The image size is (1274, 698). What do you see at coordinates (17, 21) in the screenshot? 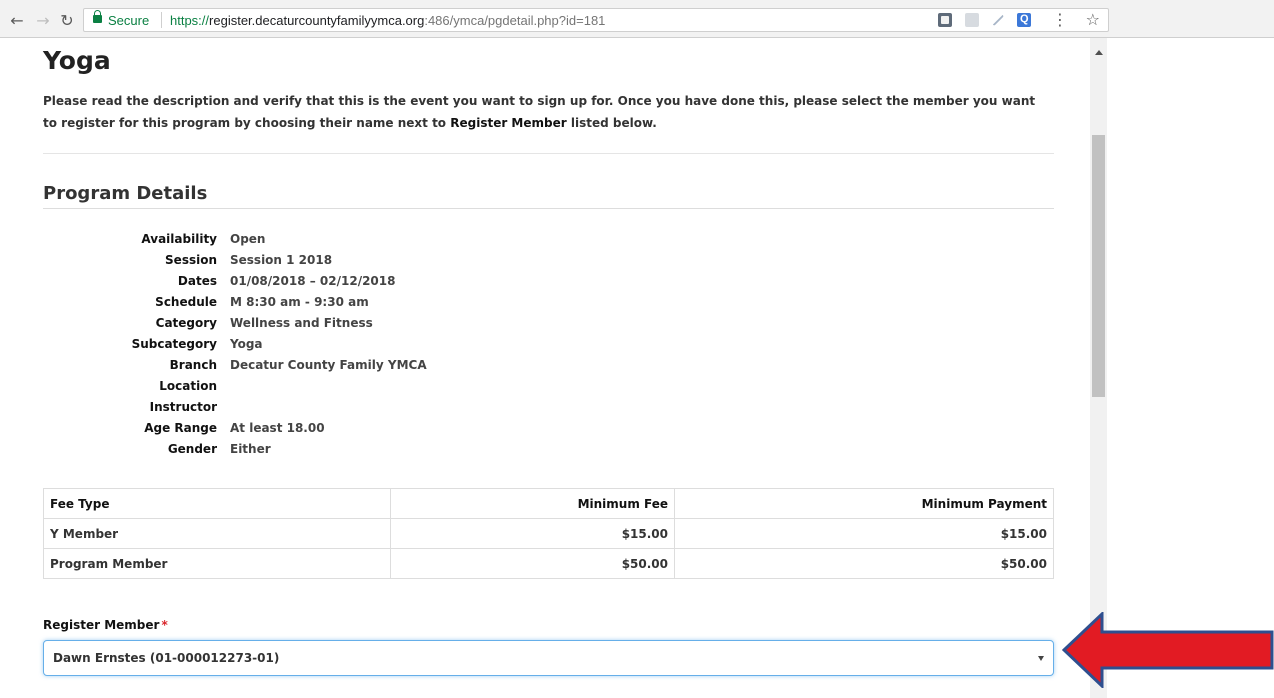
I see `back-icon: ←` at bounding box center [17, 21].